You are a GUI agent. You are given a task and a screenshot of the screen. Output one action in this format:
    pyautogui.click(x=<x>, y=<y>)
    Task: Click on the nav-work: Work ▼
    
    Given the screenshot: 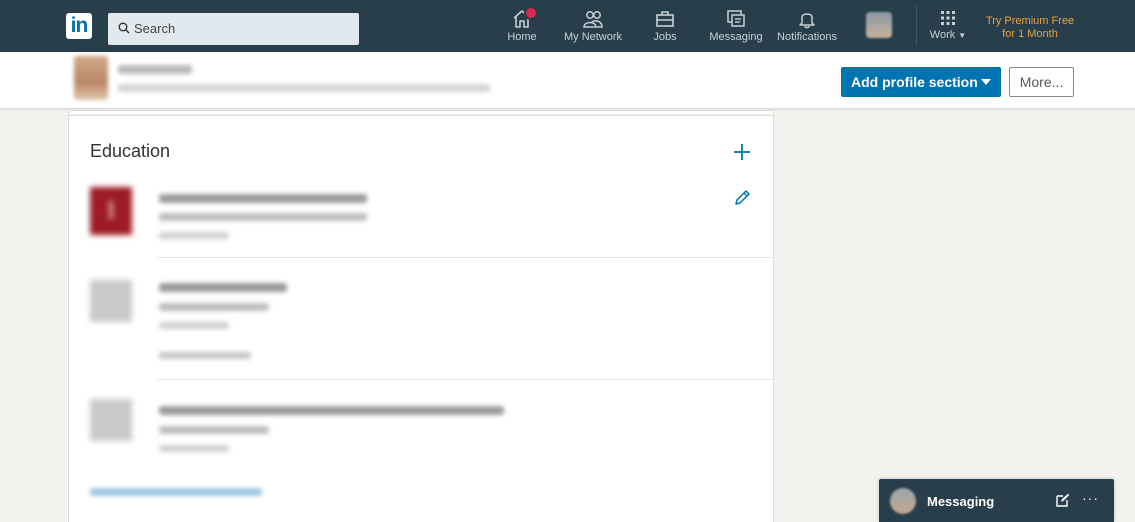 What is the action you would take?
    pyautogui.click(x=948, y=29)
    